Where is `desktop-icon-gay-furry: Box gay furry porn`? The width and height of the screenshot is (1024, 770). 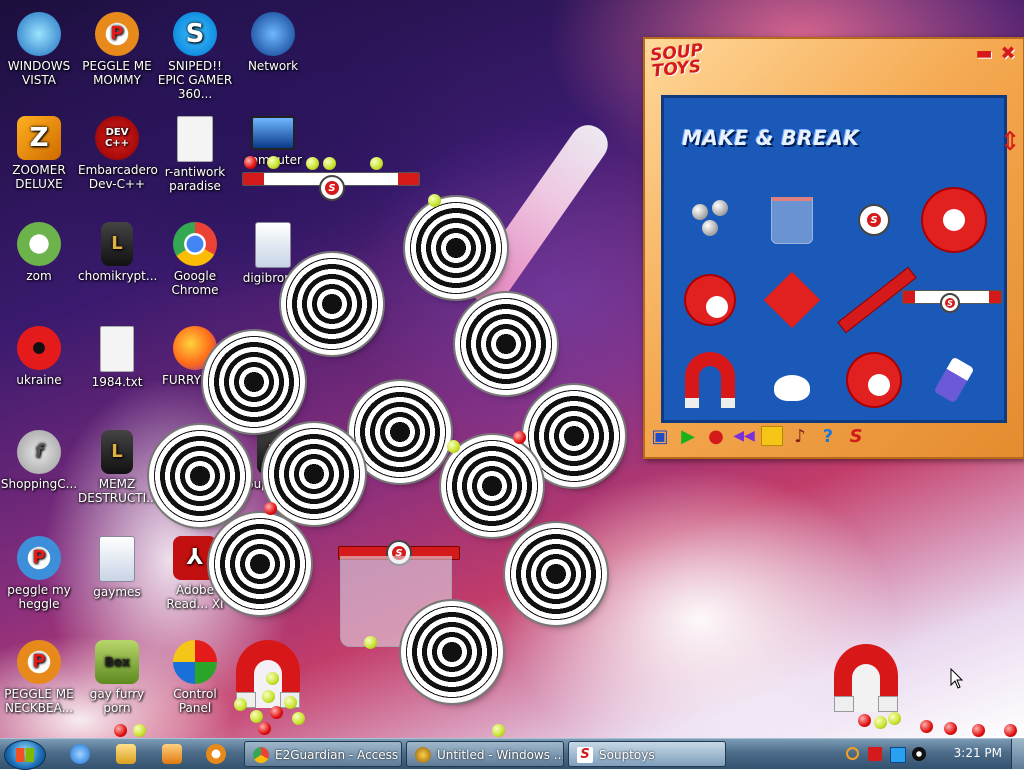 desktop-icon-gay-furry: Box gay furry porn is located at coordinates (117, 677).